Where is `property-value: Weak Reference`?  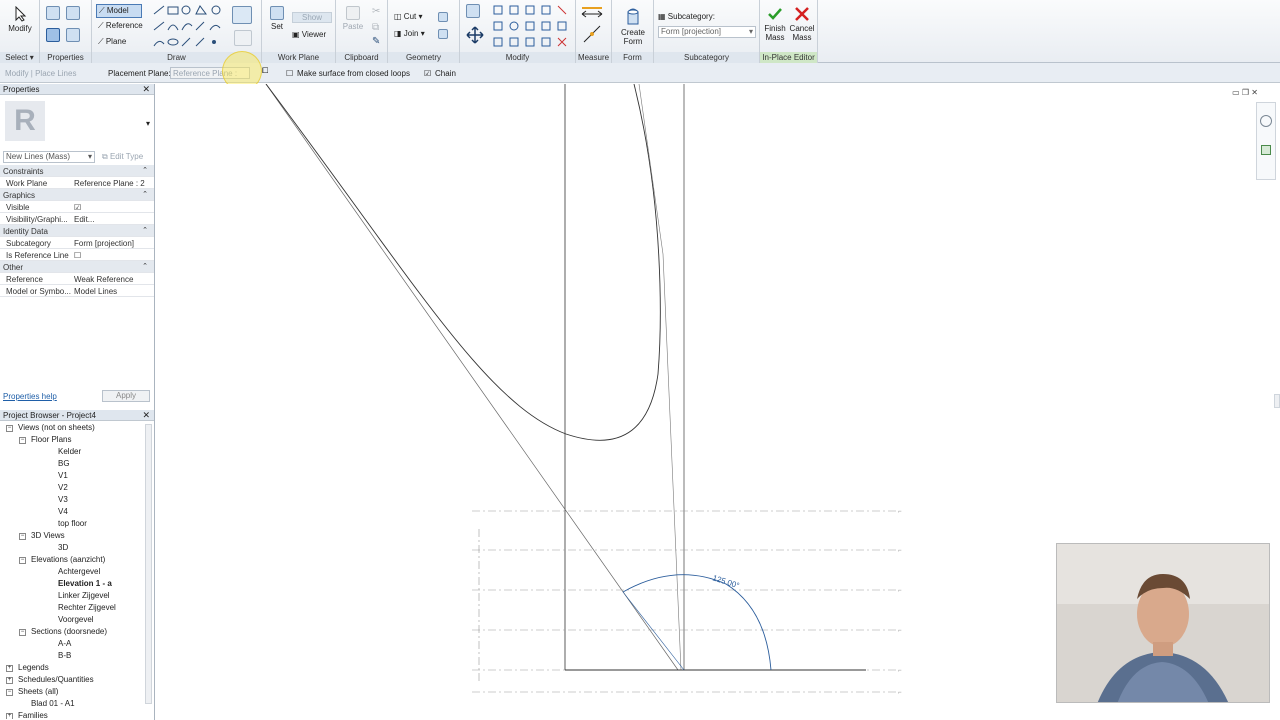 property-value: Weak Reference is located at coordinates (103, 279).